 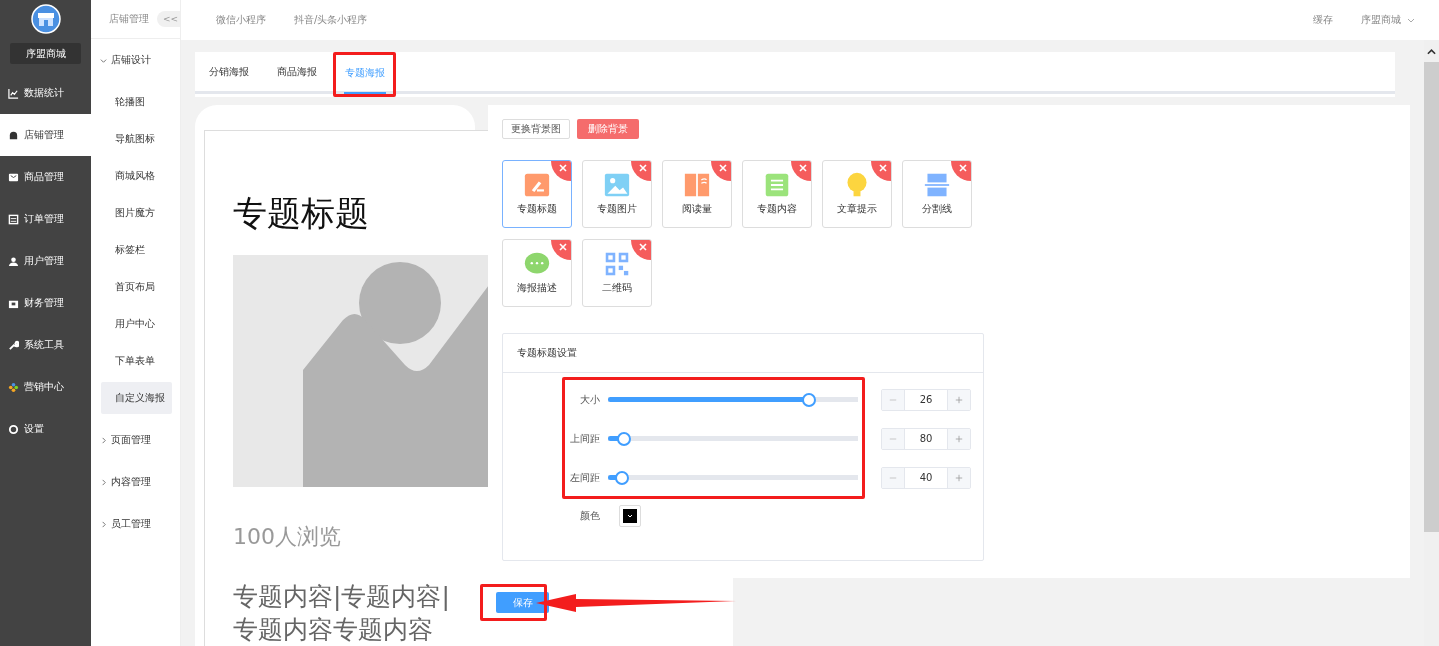 What do you see at coordinates (229, 78) in the screenshot?
I see `poster-tab: 分销海报` at bounding box center [229, 78].